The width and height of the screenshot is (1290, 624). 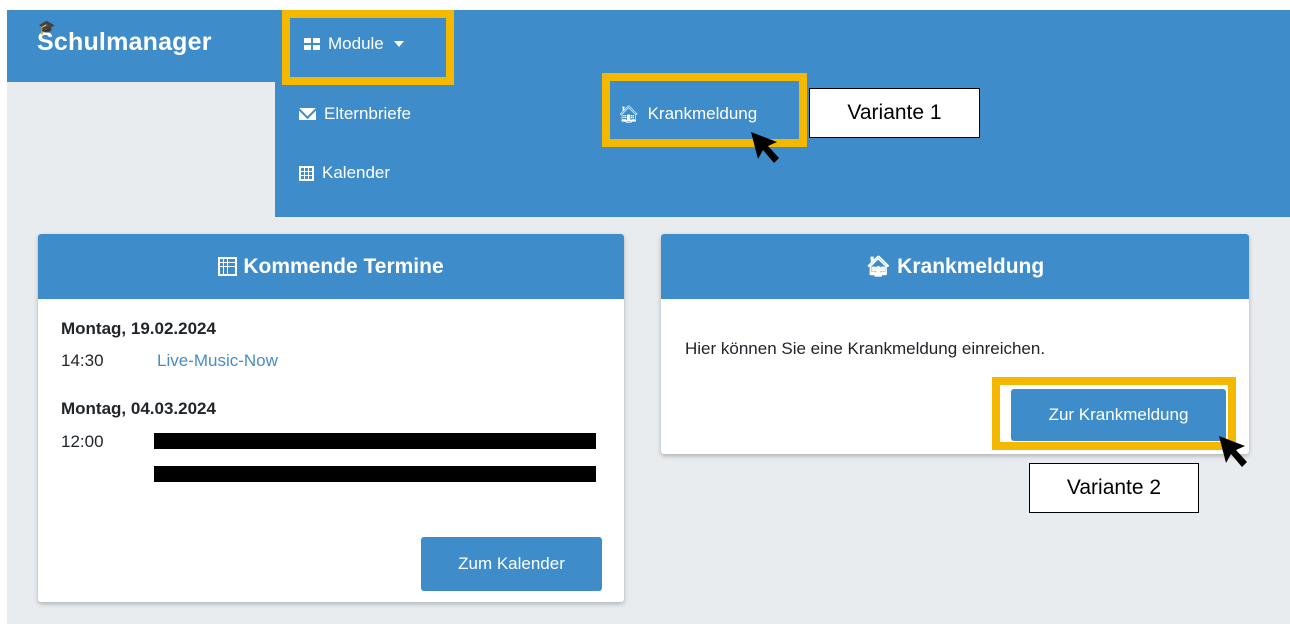 I want to click on event-time: 14:30, so click(x=82, y=360).